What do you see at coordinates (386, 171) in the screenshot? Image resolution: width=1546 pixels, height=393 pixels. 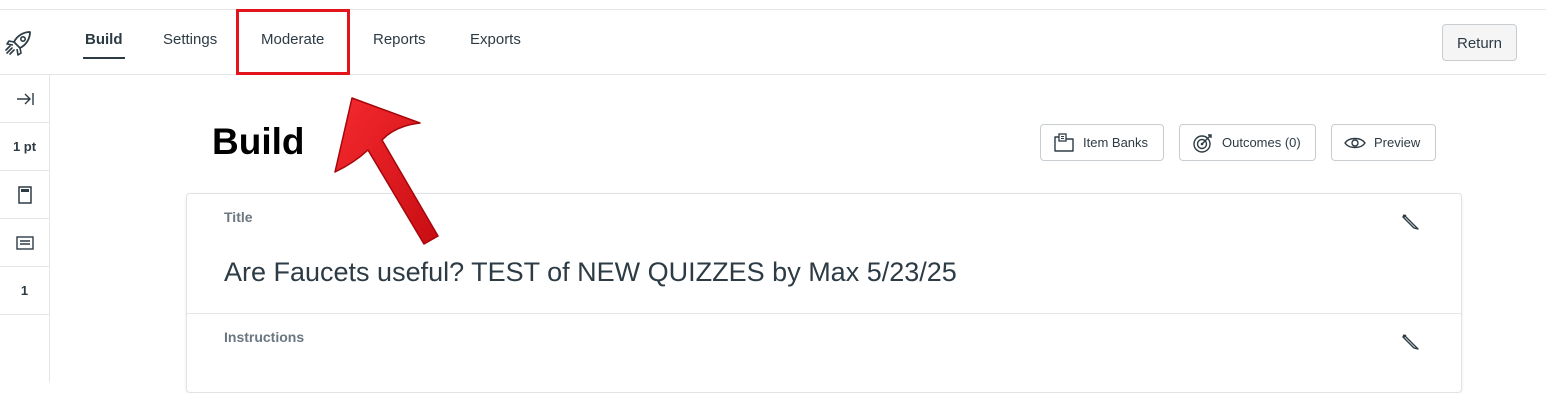 I see `red-arrow-annotation` at bounding box center [386, 171].